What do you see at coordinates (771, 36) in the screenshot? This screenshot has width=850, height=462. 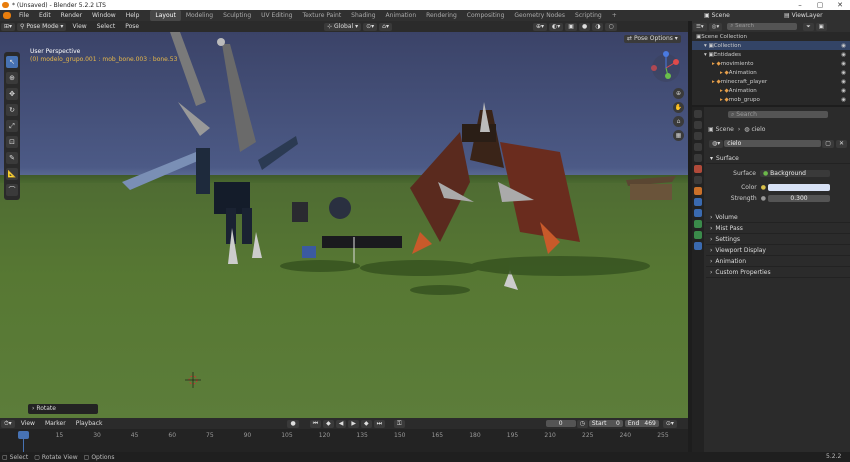 I see `outliner-item-scene-collection: ▣ Scene Collection` at bounding box center [771, 36].